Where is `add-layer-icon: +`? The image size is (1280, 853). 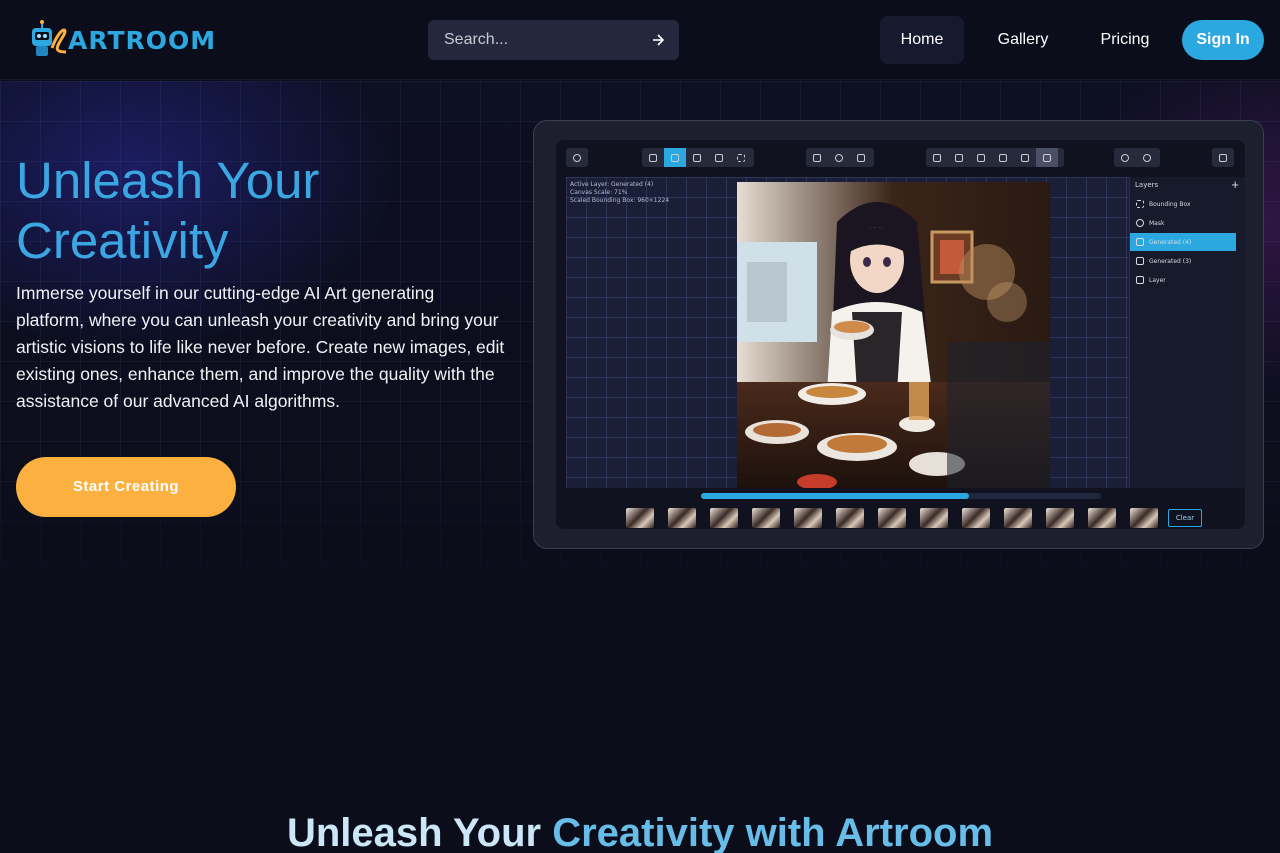 add-layer-icon: + is located at coordinates (1235, 184).